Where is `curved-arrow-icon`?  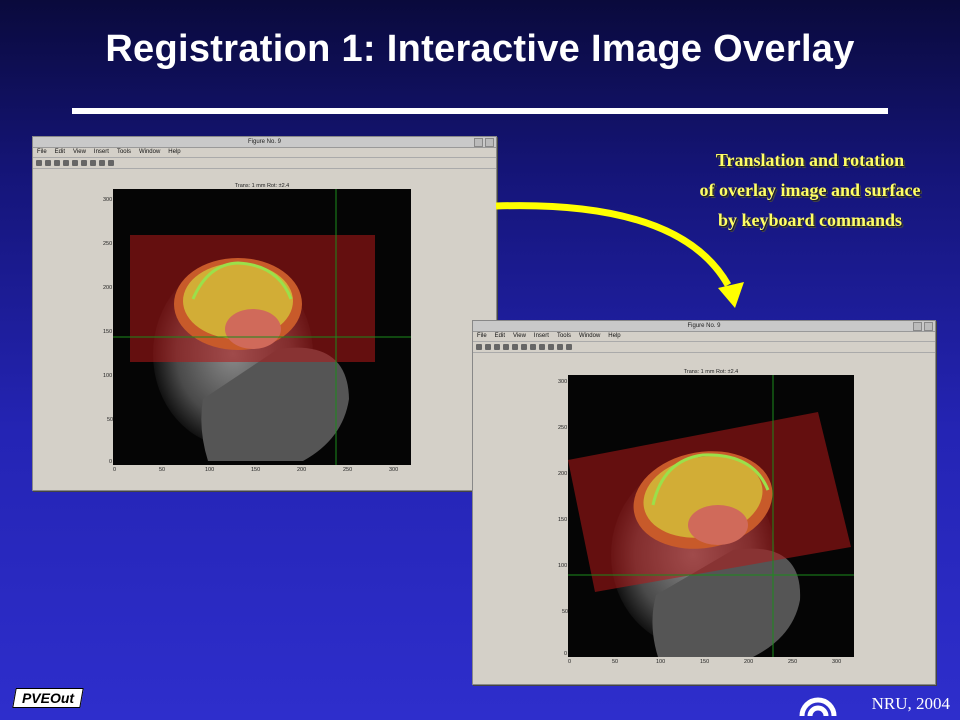 curved-arrow-icon is located at coordinates (619, 255).